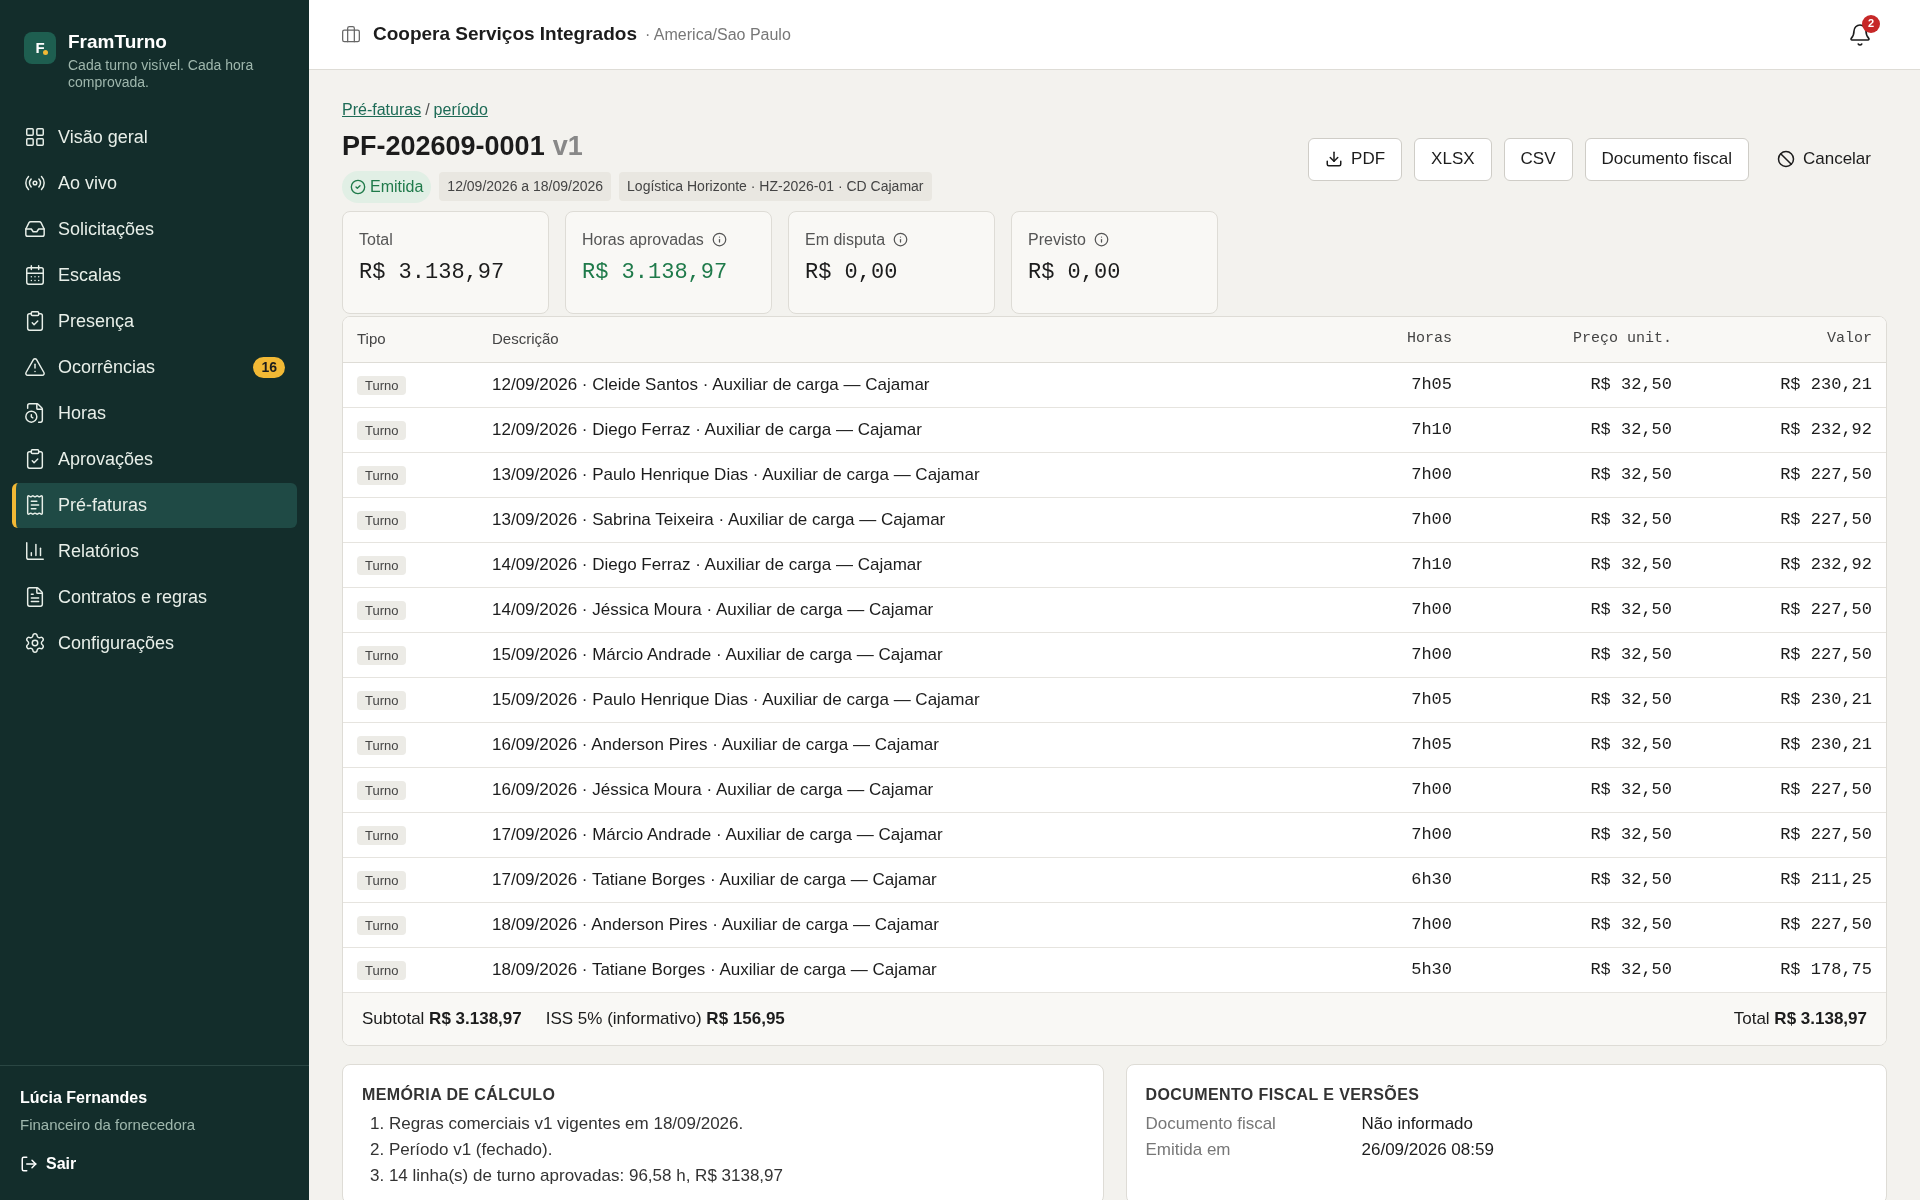 Image resolution: width=1920 pixels, height=1200 pixels. I want to click on logout-icon, so click(29, 1164).